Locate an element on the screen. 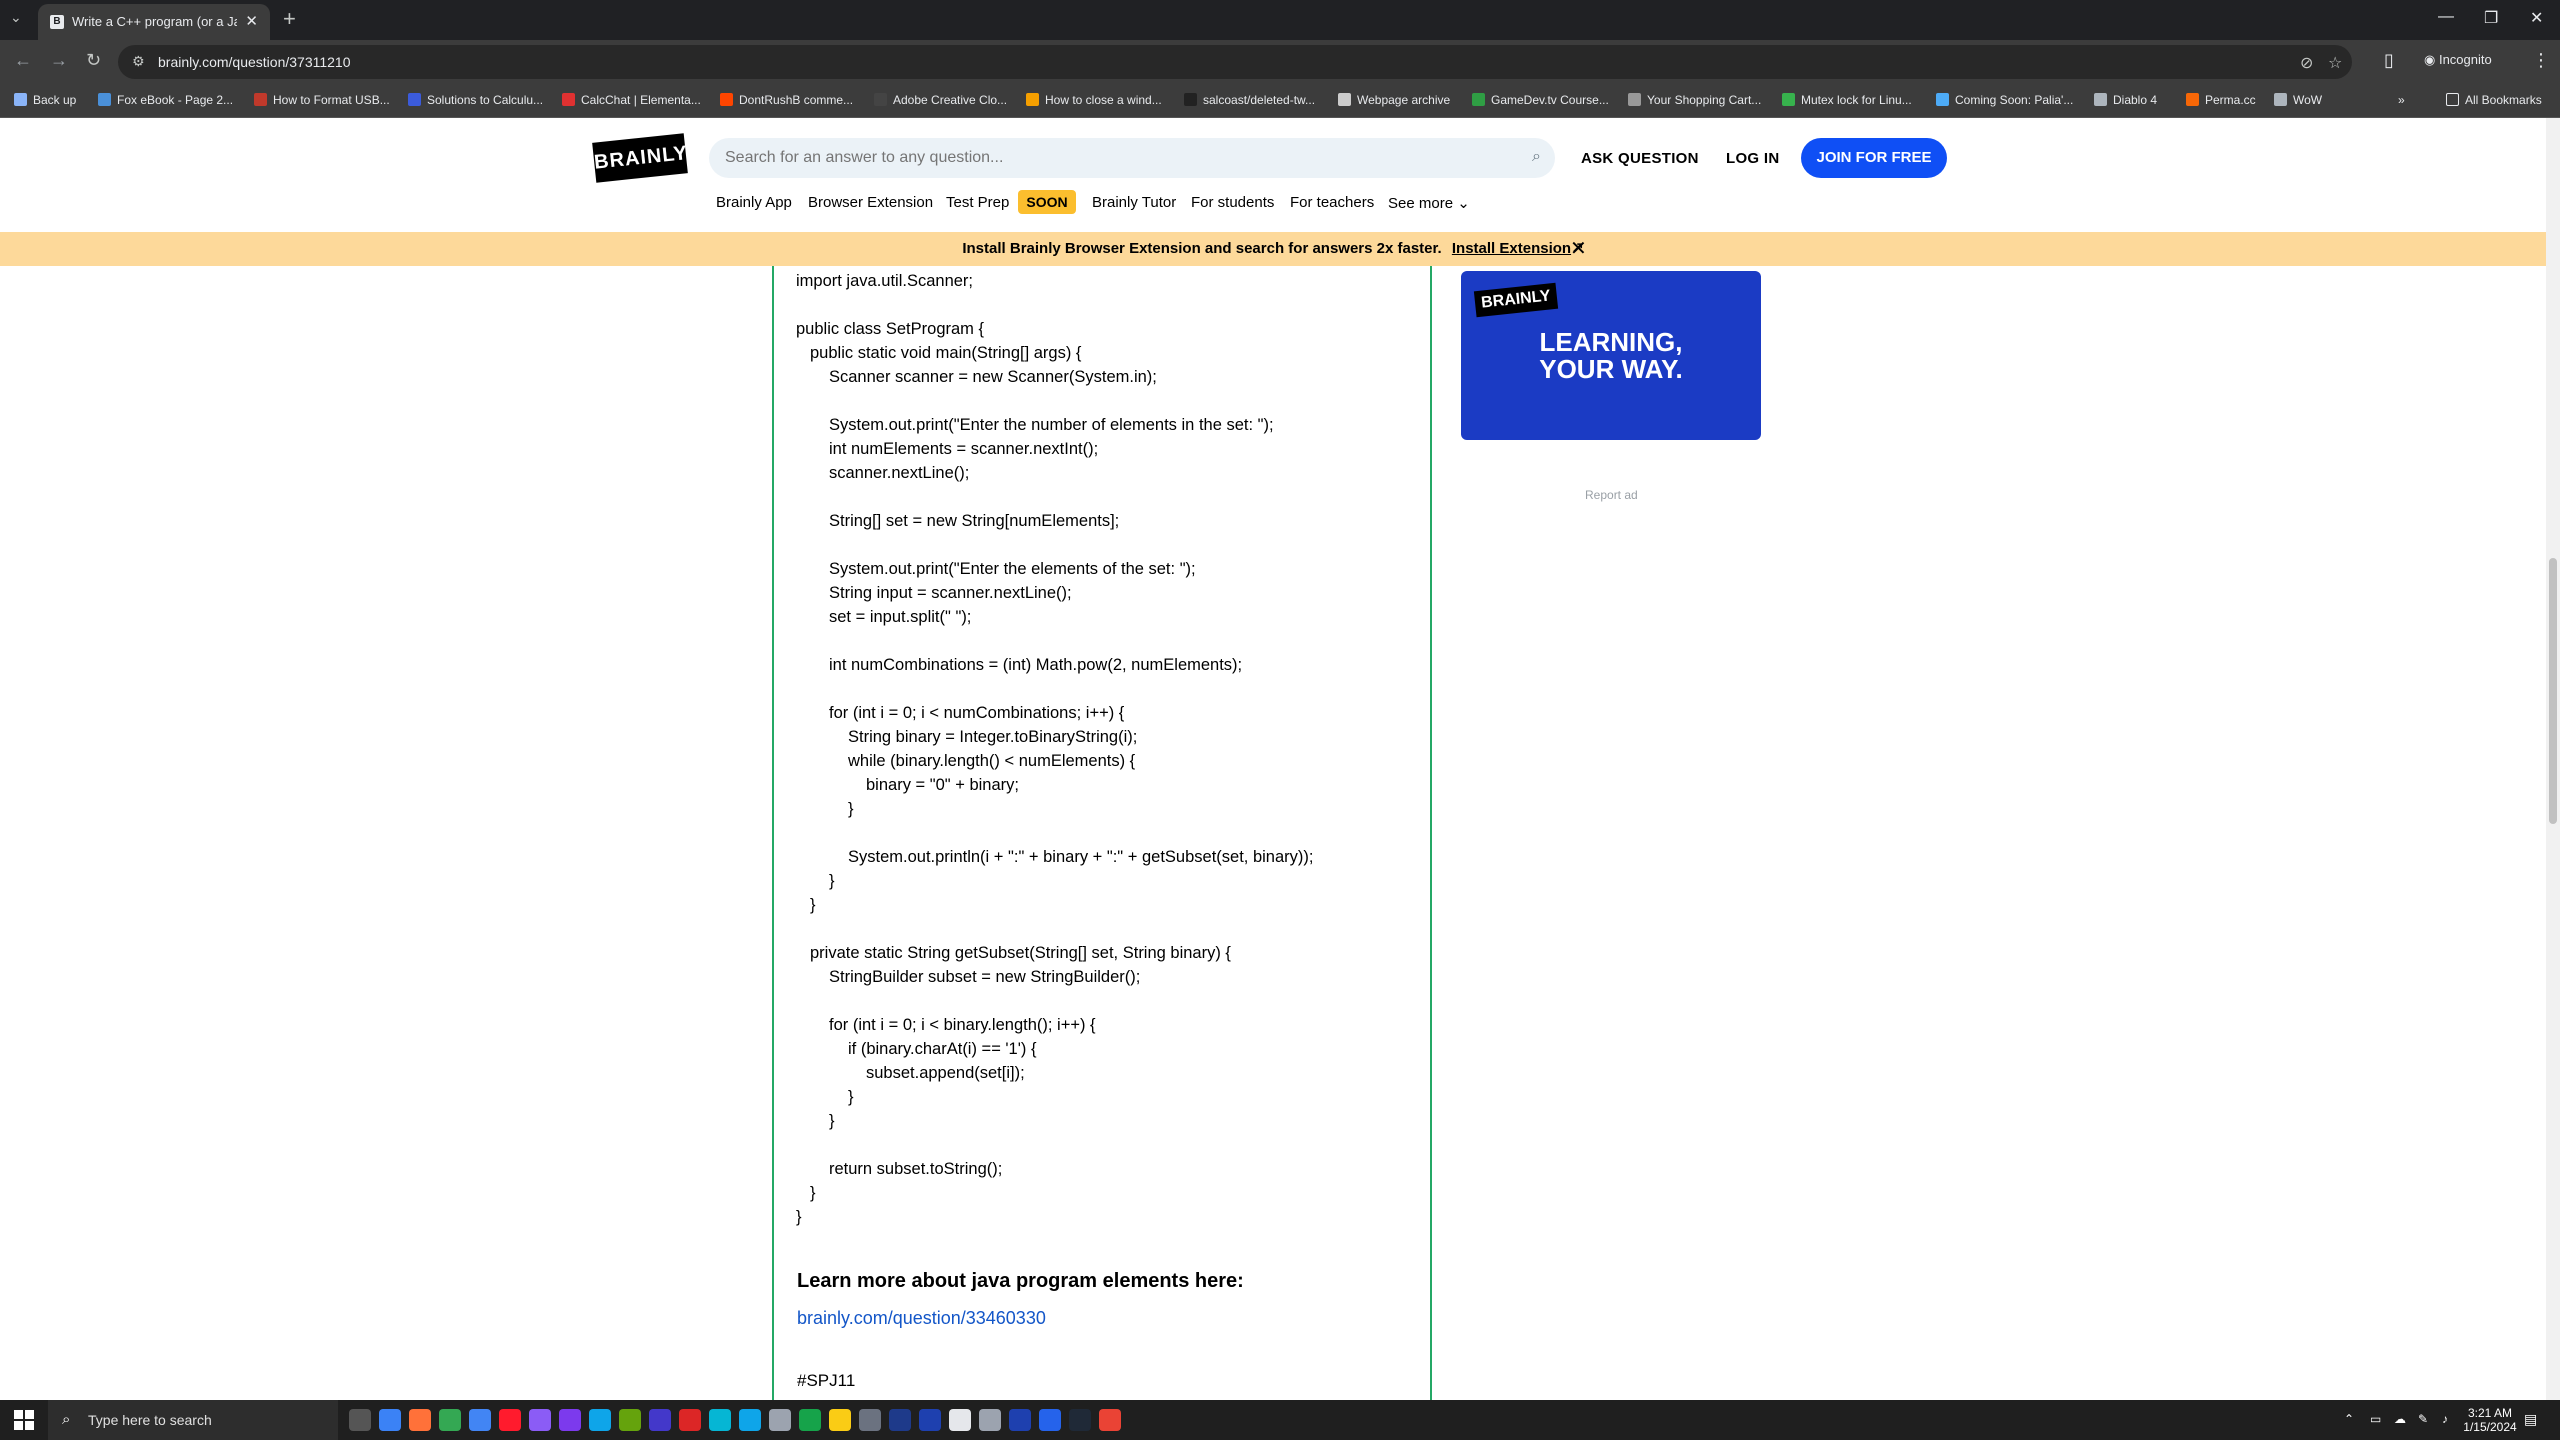  app-red-icon is located at coordinates (690, 1420).